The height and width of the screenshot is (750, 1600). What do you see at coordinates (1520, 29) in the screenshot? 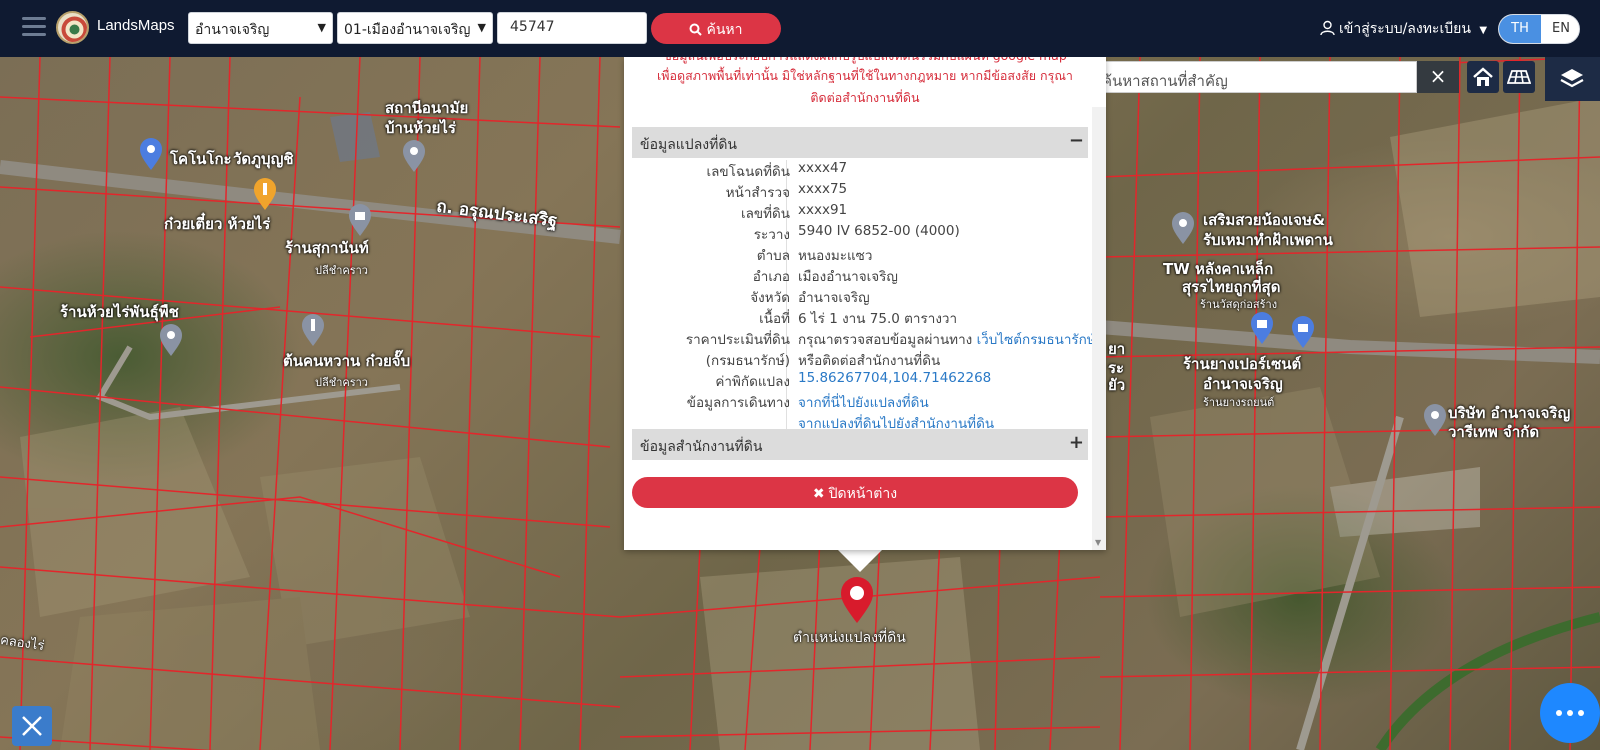
I see `lang-th-button: TH` at bounding box center [1520, 29].